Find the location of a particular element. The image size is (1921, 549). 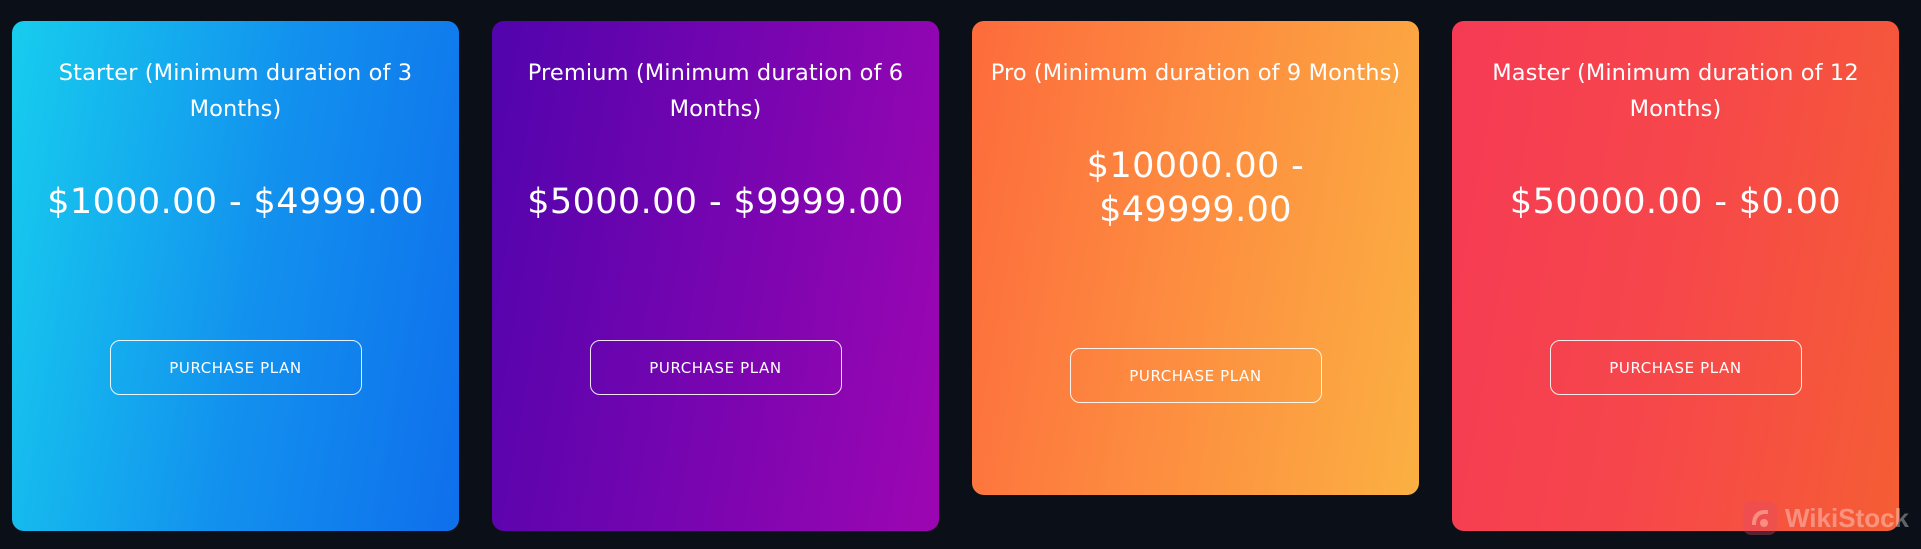

plan-price: $10000.00 - $49999.00 is located at coordinates (1195, 188).